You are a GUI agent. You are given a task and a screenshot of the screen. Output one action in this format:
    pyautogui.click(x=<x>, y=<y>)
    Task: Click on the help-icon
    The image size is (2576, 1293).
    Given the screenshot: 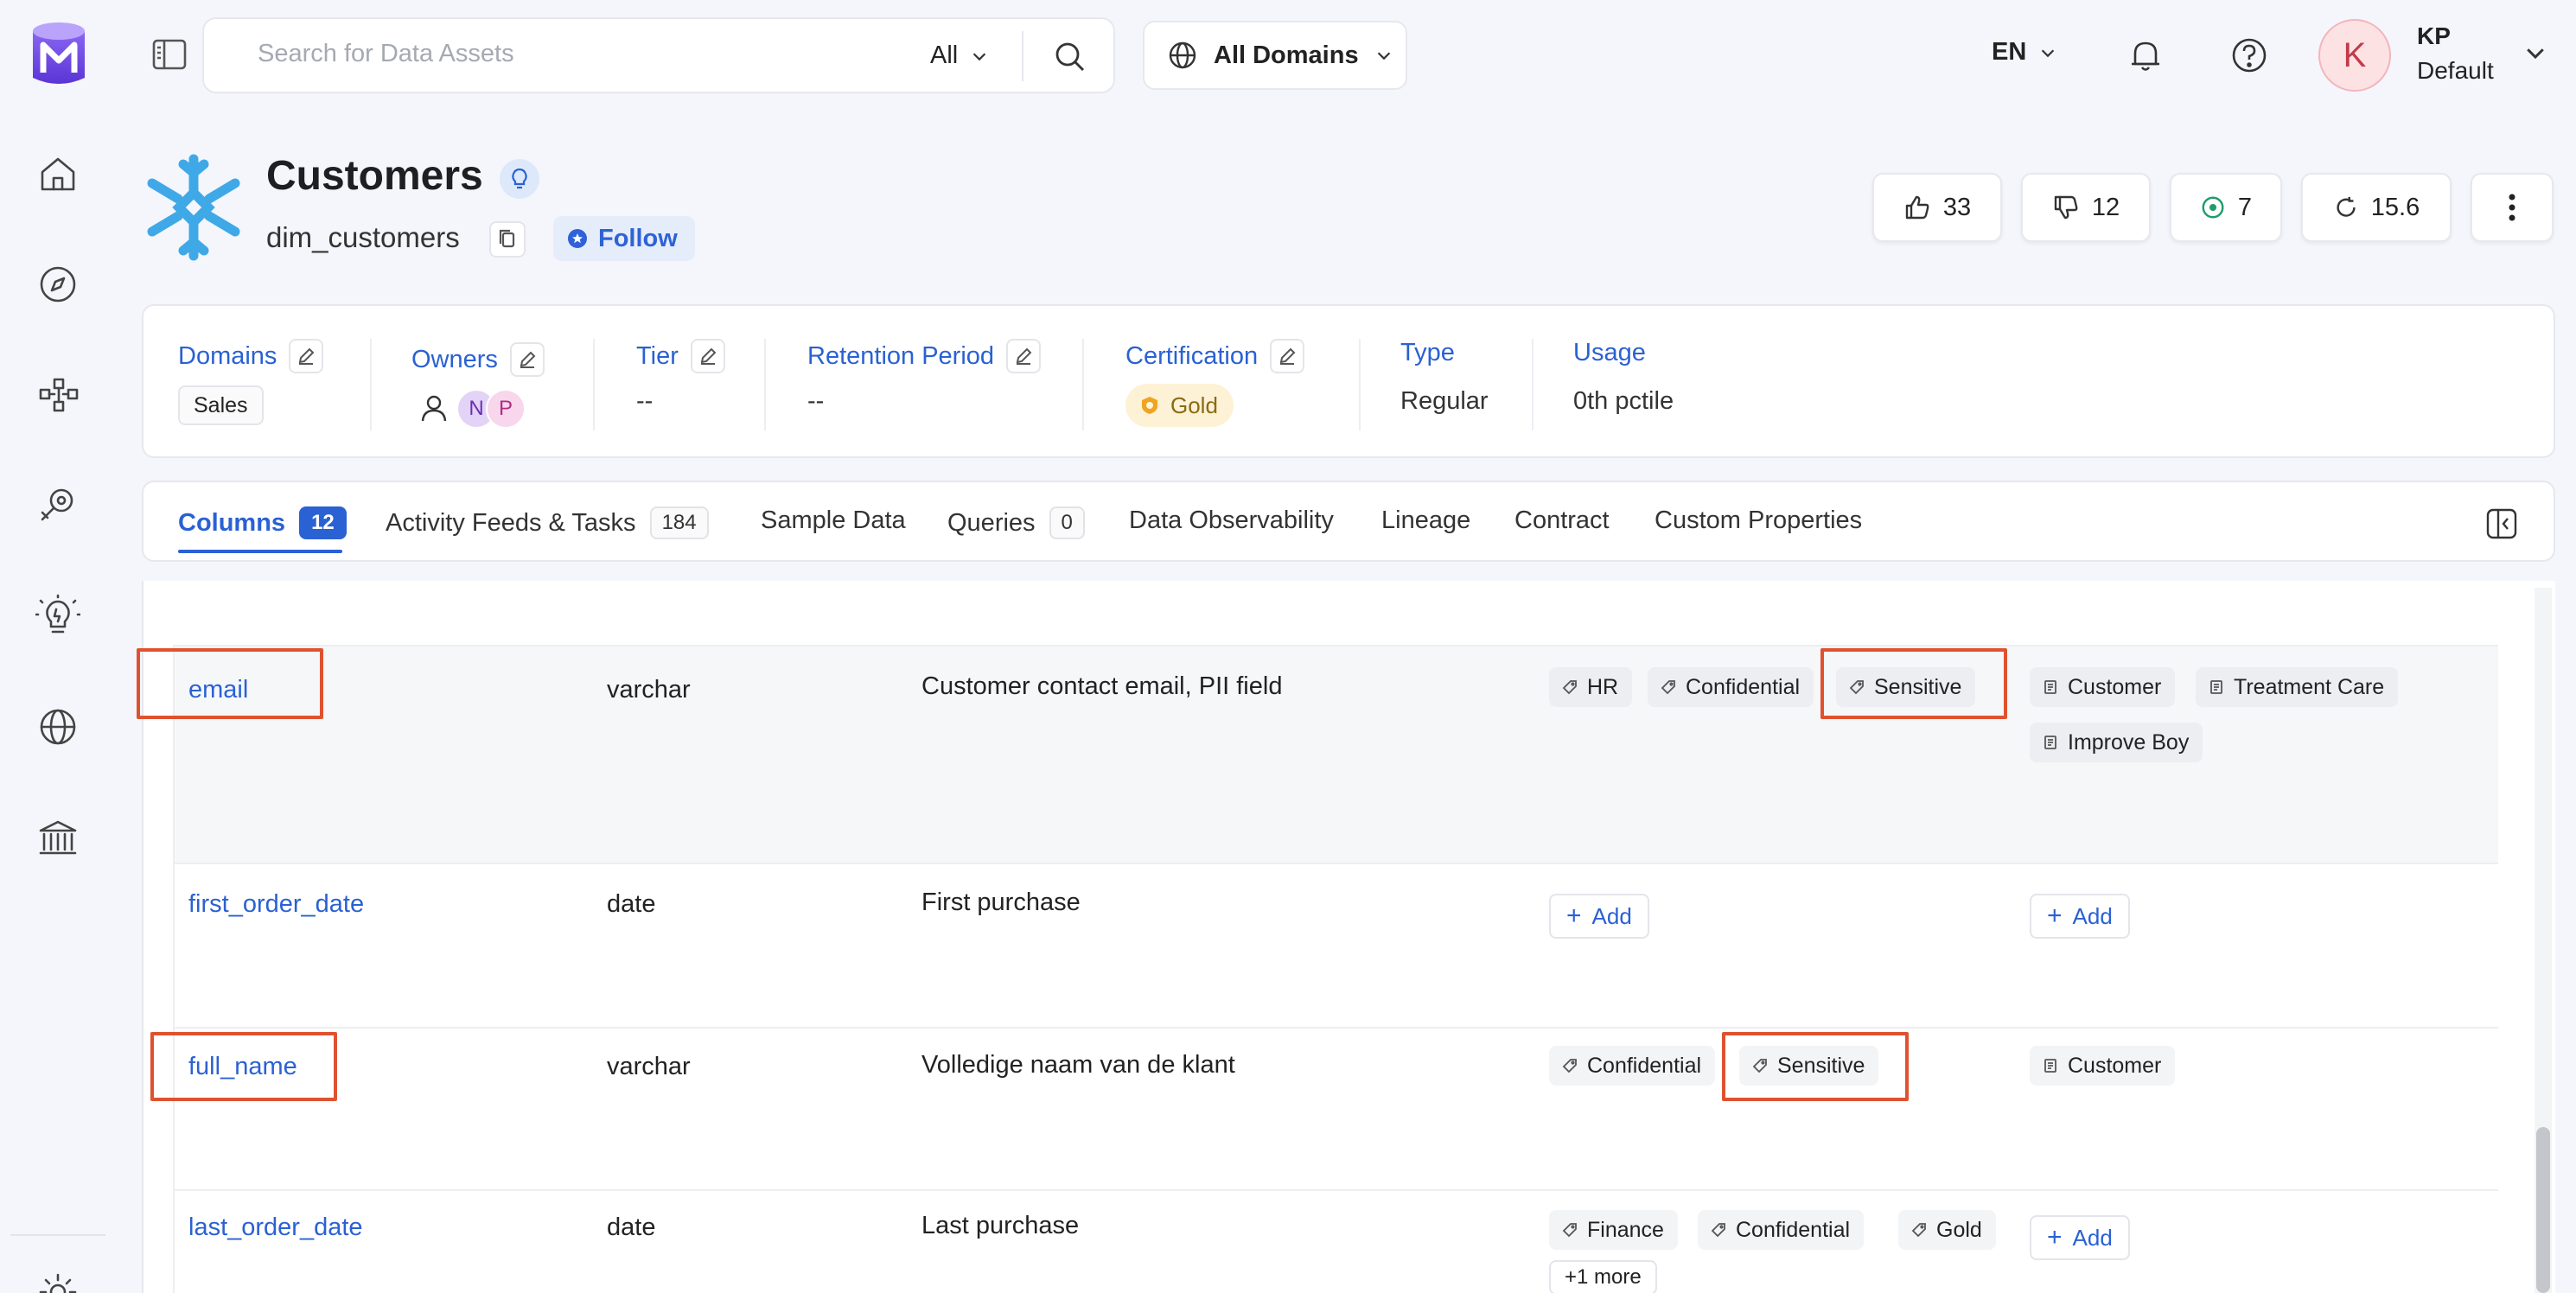 What is the action you would take?
    pyautogui.click(x=2249, y=55)
    